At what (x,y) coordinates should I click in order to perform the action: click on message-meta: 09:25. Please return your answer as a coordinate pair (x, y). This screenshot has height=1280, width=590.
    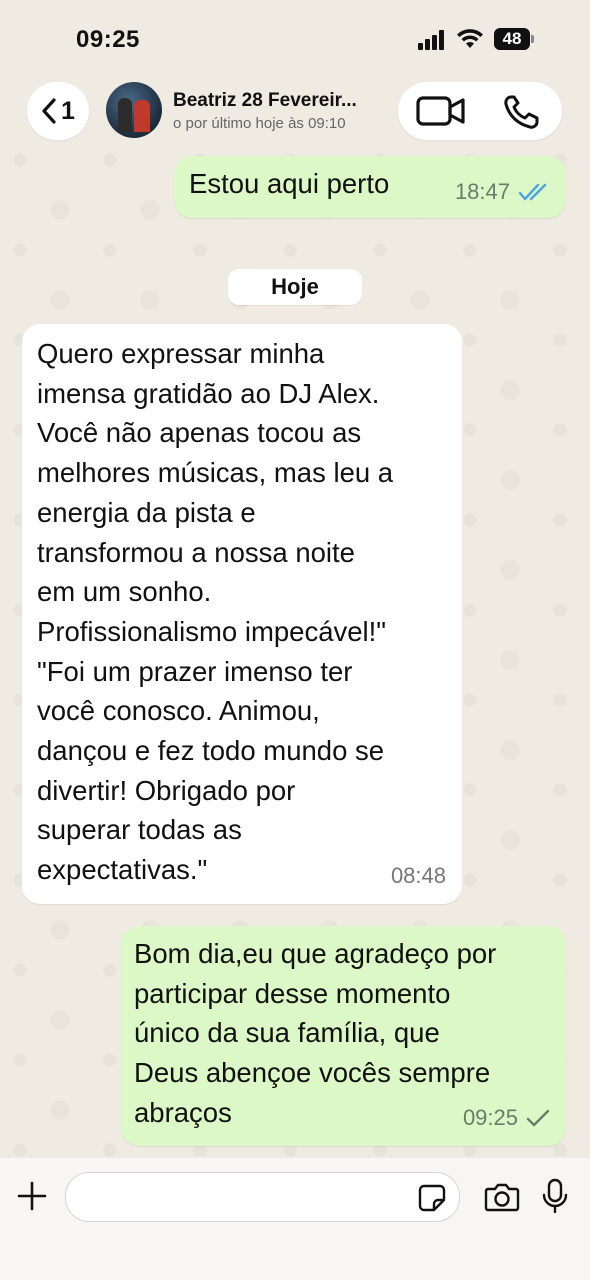
    Looking at the image, I should click on (506, 1118).